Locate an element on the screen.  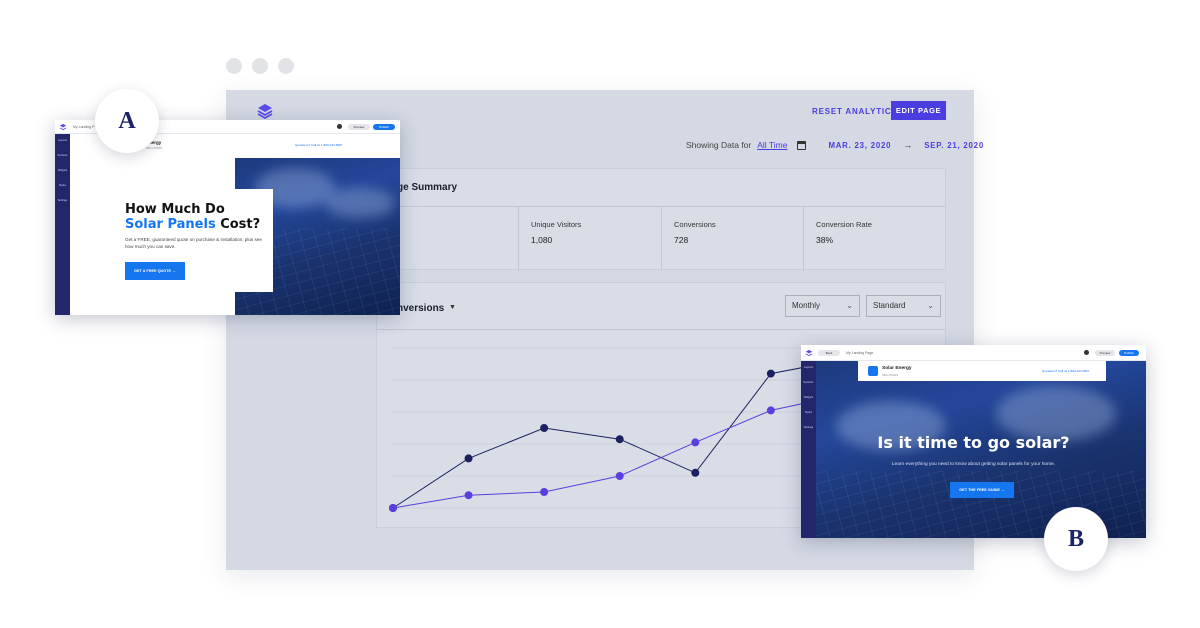
summary-title: ge Summary is located at coordinates (427, 187).